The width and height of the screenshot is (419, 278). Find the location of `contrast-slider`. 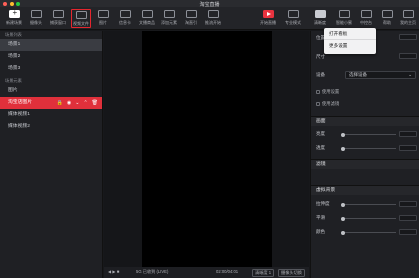

contrast-slider is located at coordinates (368, 148).